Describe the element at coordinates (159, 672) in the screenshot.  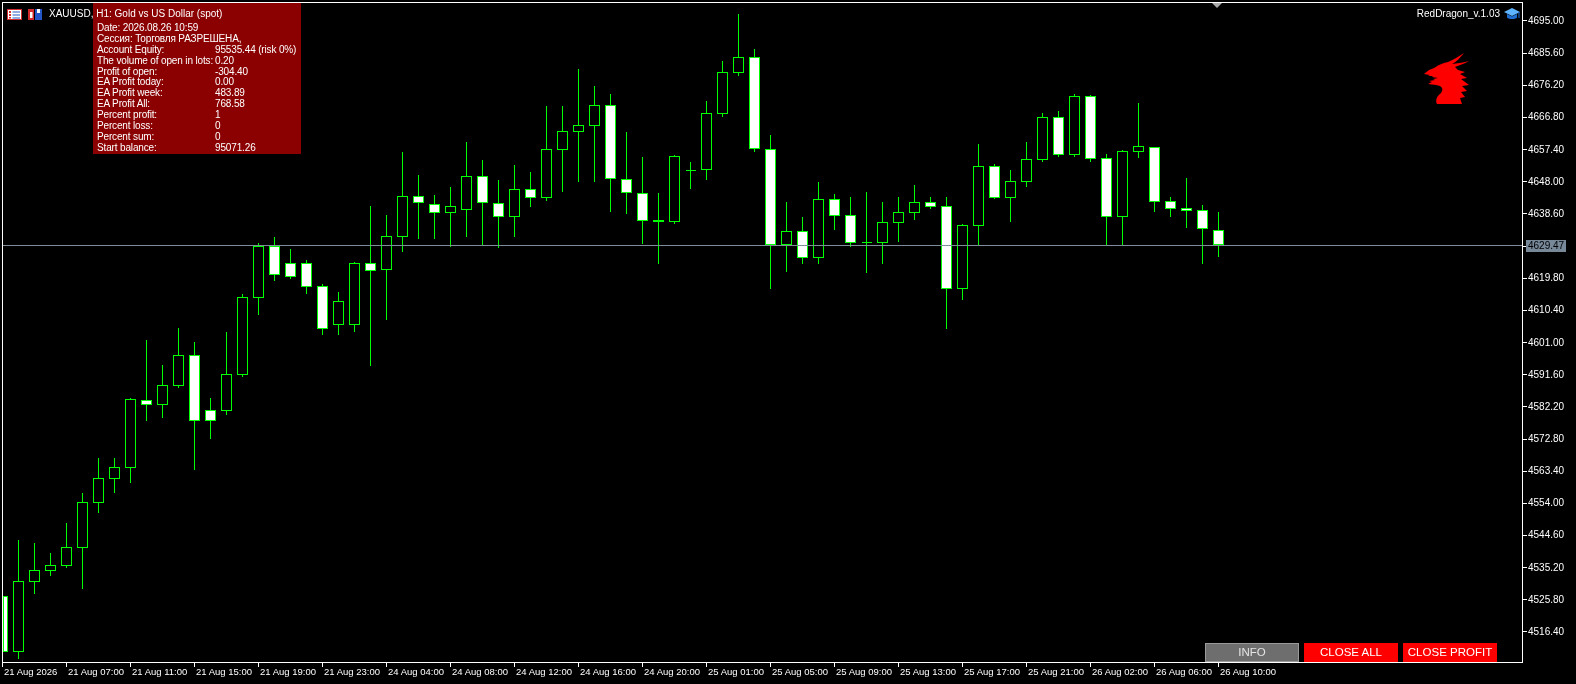
I see `time-label: 21 Aug 11:00` at that location.